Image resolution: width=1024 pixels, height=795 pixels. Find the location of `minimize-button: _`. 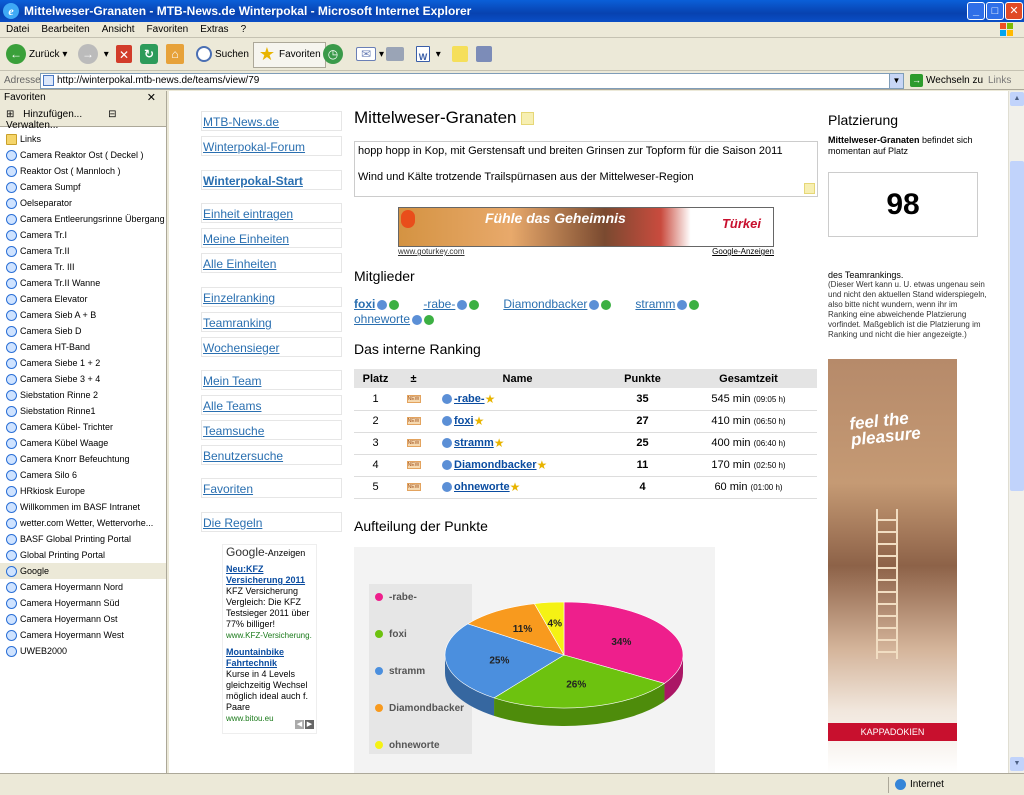

minimize-button: _ is located at coordinates (976, 11).